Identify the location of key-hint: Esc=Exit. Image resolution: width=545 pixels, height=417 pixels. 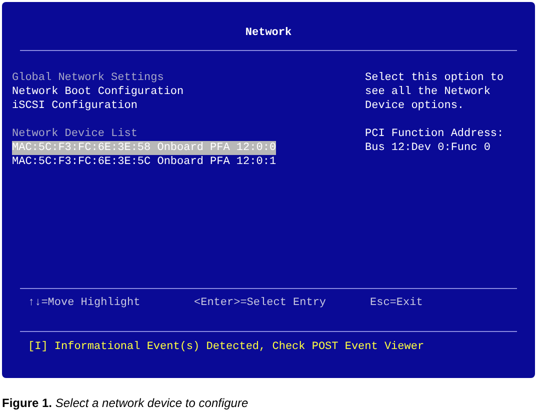
(396, 303).